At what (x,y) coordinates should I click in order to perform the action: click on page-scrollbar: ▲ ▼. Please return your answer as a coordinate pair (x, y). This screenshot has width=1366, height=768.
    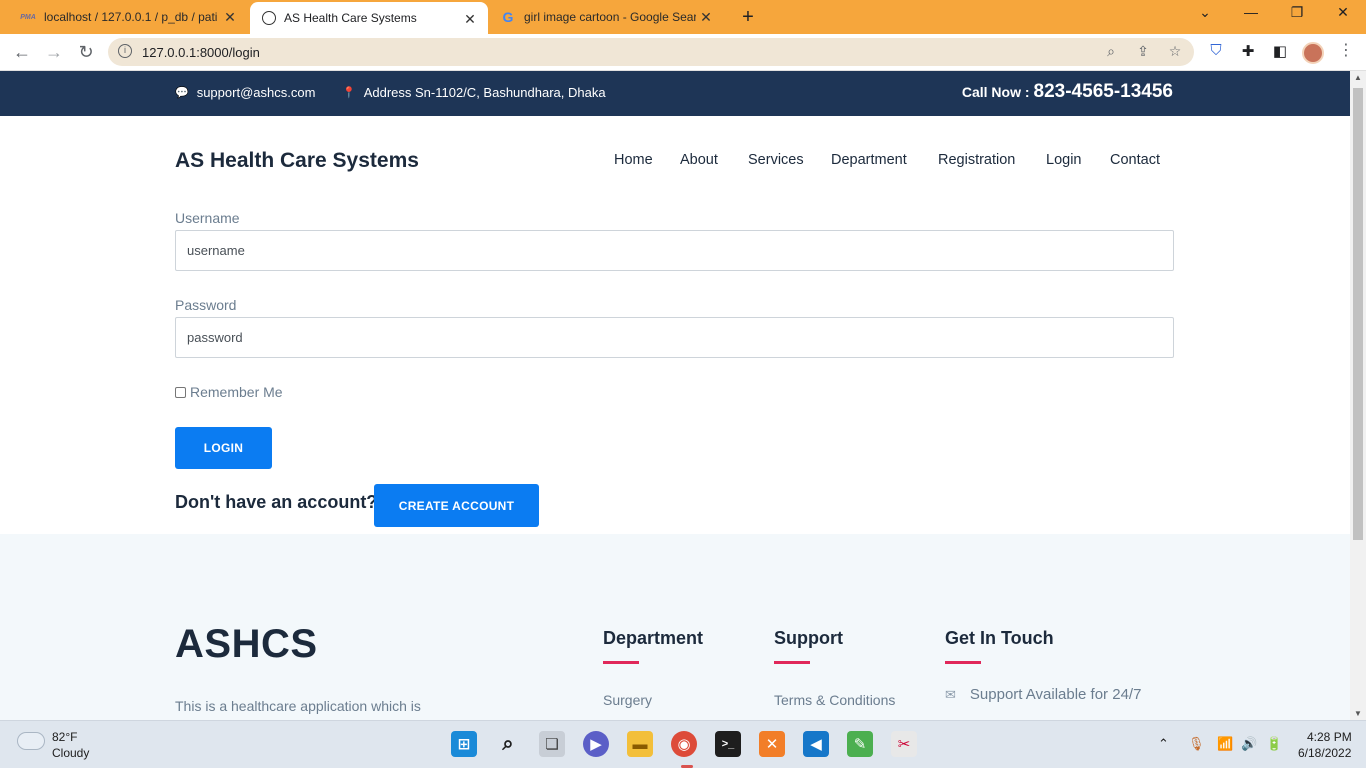
    Looking at the image, I should click on (1358, 395).